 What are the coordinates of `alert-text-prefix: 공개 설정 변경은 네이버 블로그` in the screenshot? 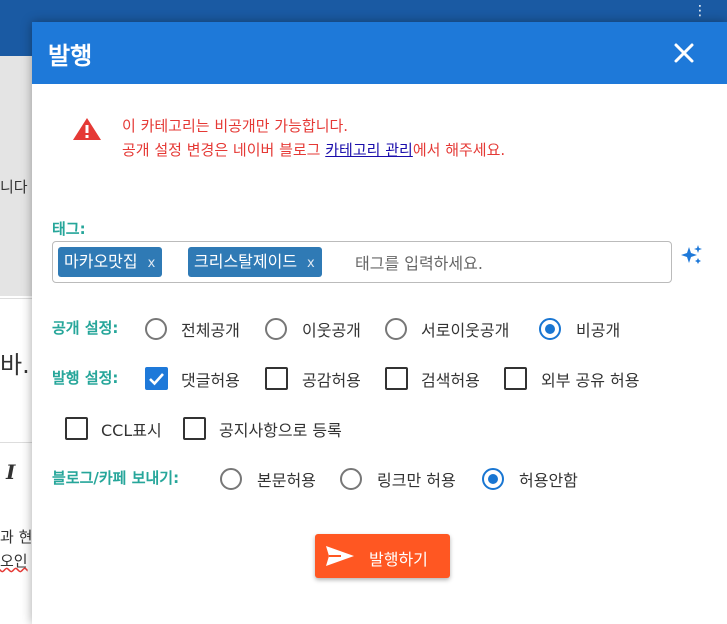 It's located at (224, 150).